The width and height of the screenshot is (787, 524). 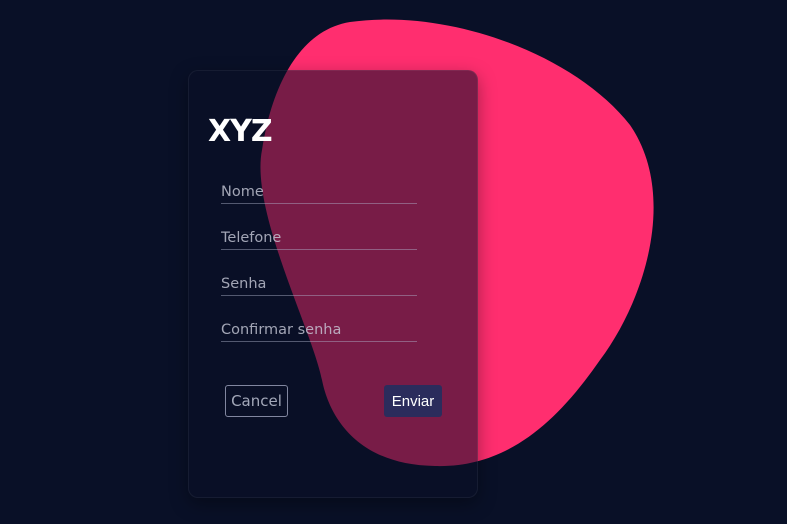 What do you see at coordinates (240, 131) in the screenshot?
I see `brand-title: XYZ` at bounding box center [240, 131].